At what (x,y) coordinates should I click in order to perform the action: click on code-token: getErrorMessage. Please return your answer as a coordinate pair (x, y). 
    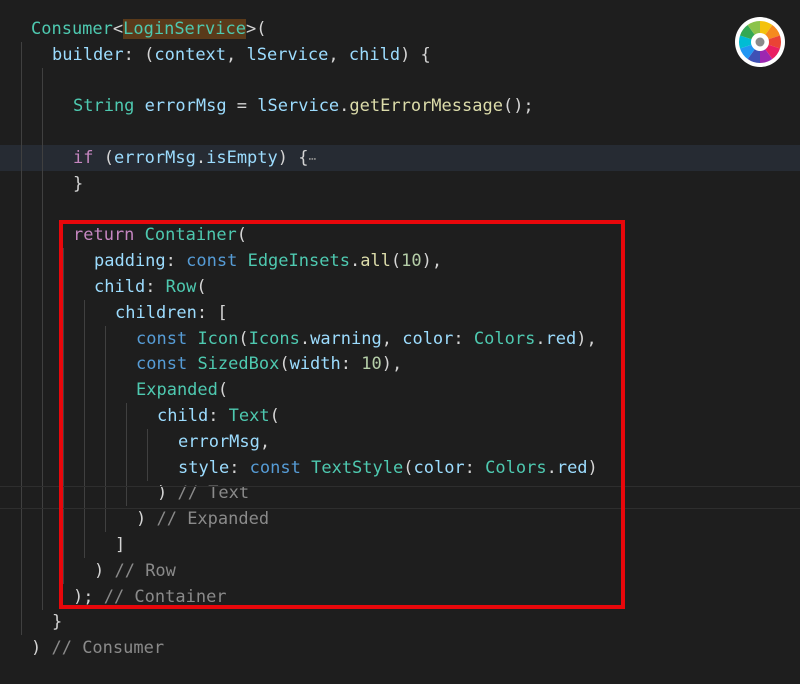
    Looking at the image, I should click on (426, 106).